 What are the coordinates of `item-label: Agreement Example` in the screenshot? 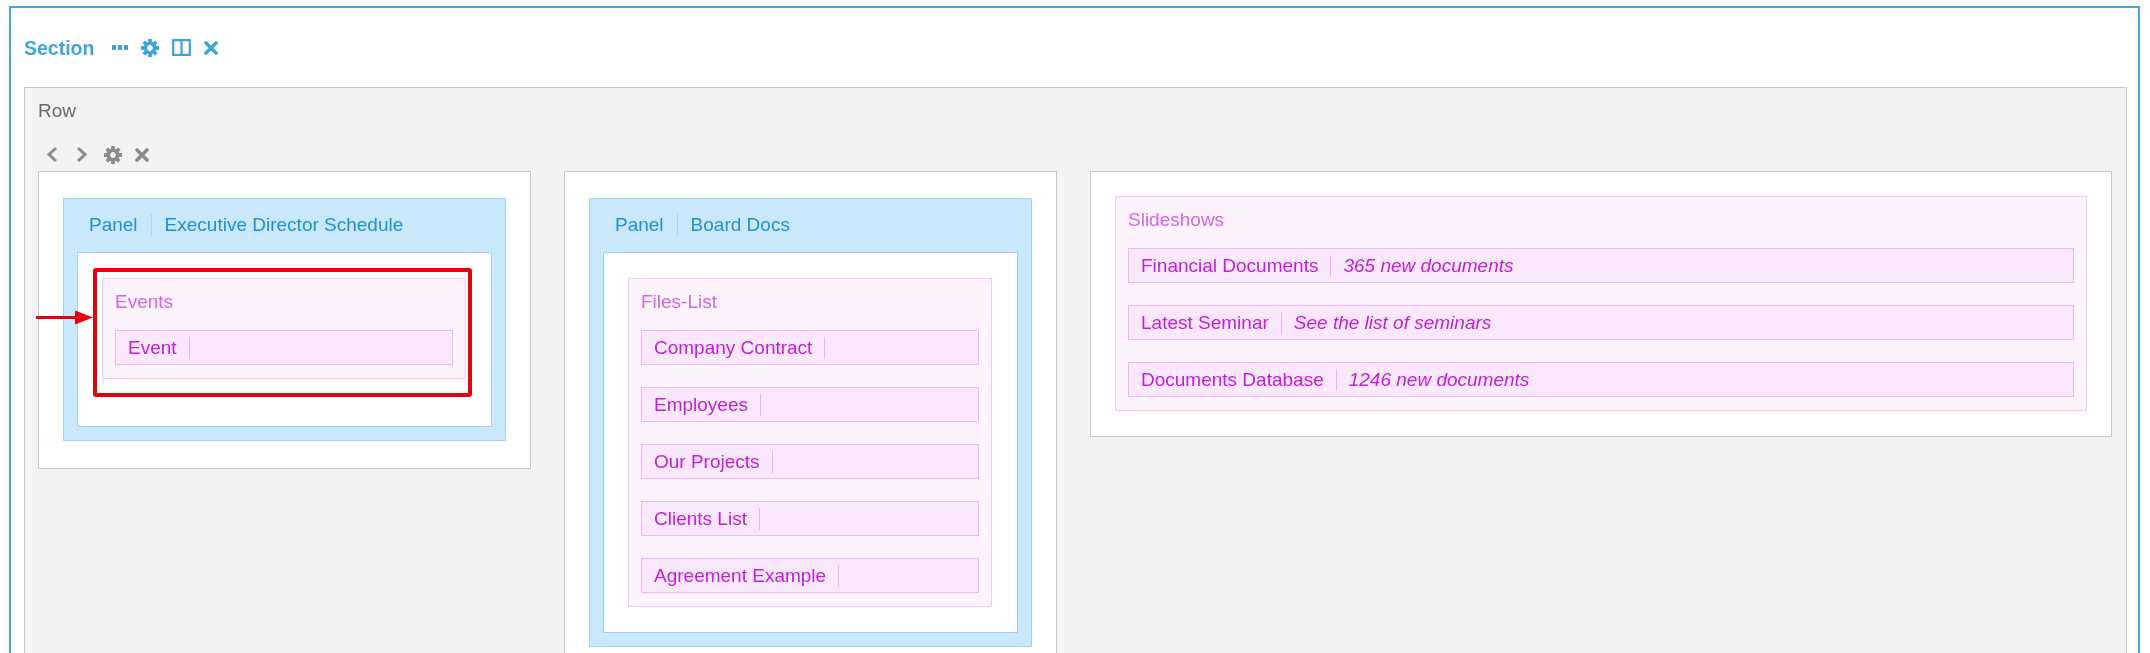 It's located at (740, 575).